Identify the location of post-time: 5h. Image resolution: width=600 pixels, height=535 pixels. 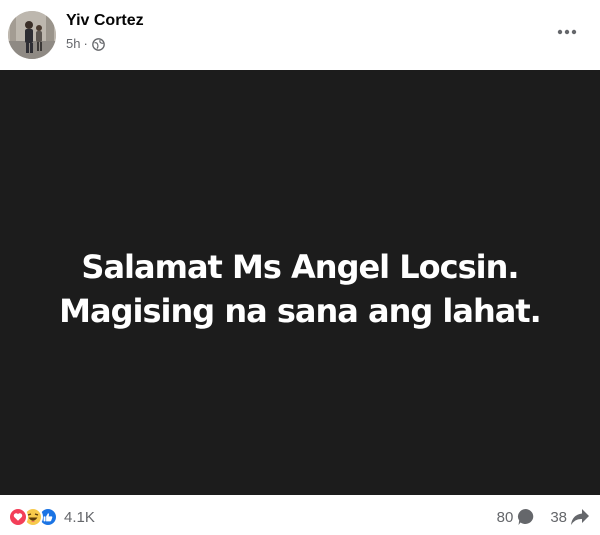
(73, 44).